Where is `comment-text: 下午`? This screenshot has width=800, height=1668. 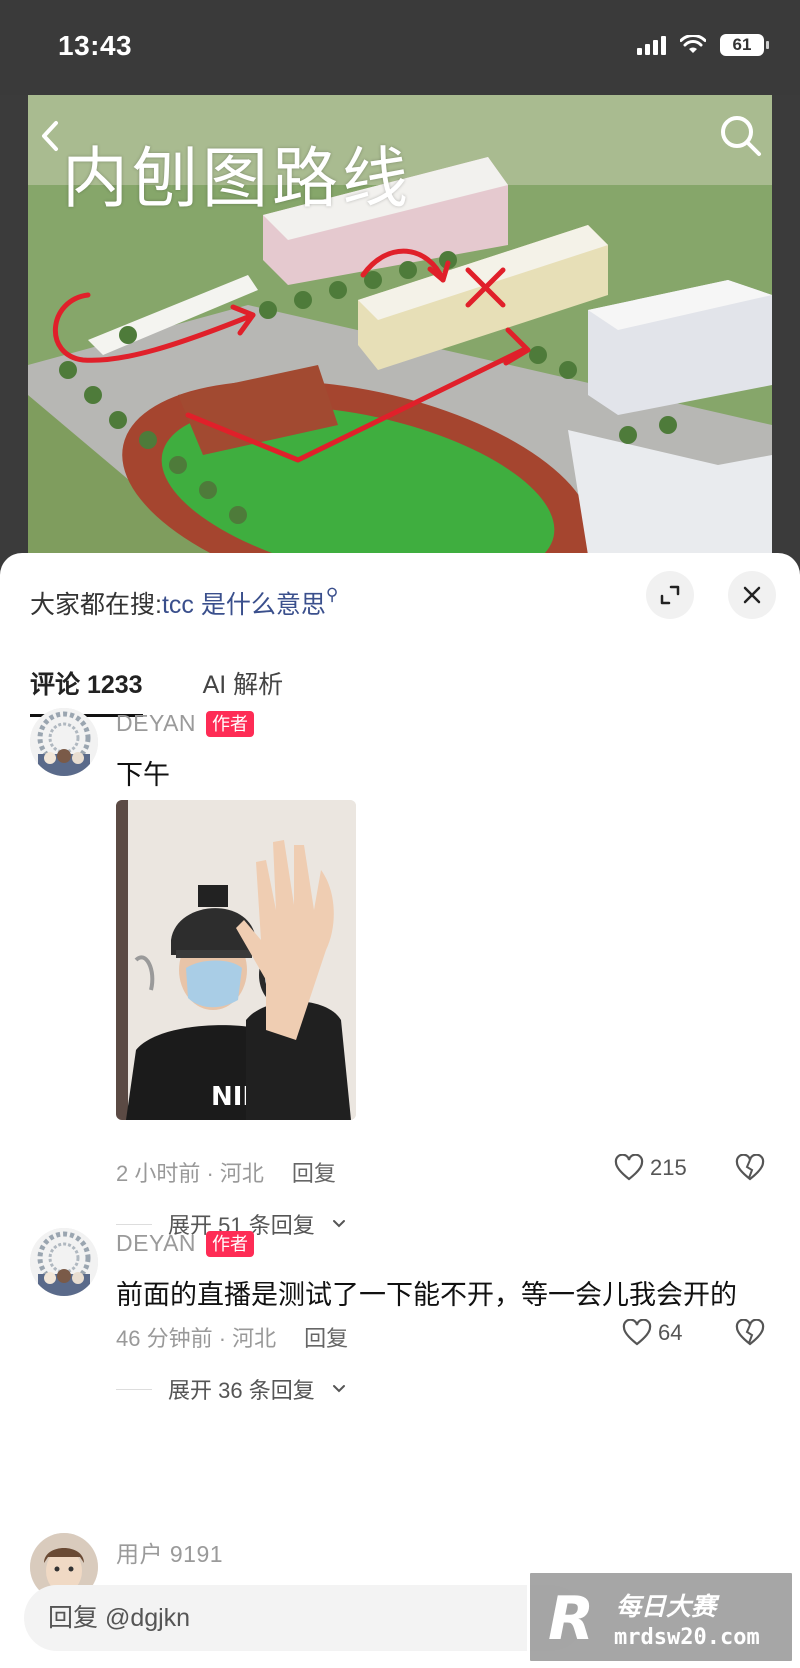 comment-text: 下午 is located at coordinates (143, 775).